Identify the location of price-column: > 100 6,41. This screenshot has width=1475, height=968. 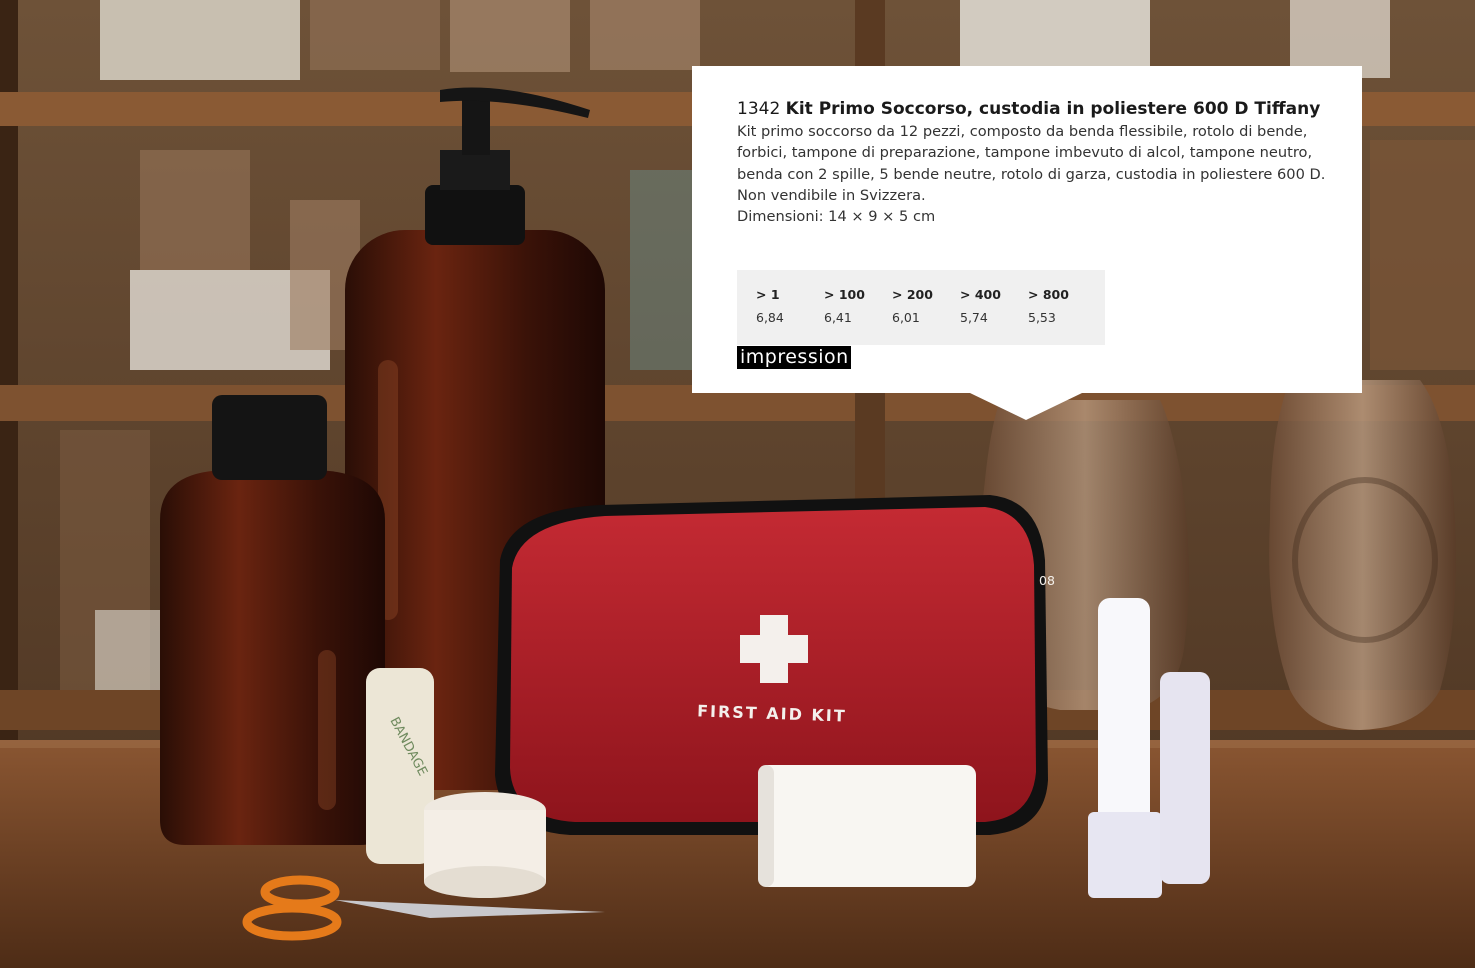
(858, 306).